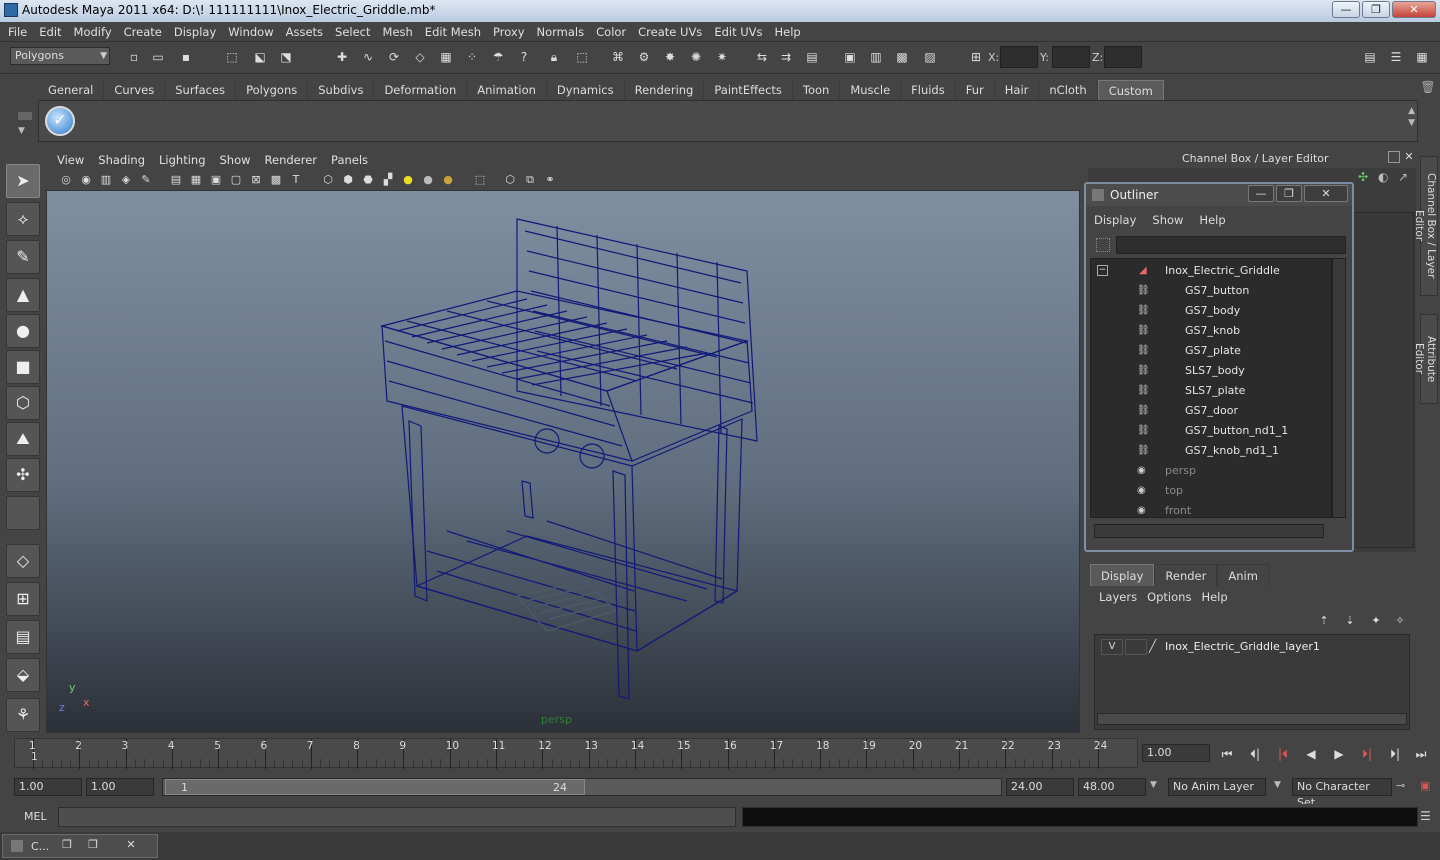  Describe the element at coordinates (1211, 509) in the screenshot. I see `list-item: ◉ front` at that location.